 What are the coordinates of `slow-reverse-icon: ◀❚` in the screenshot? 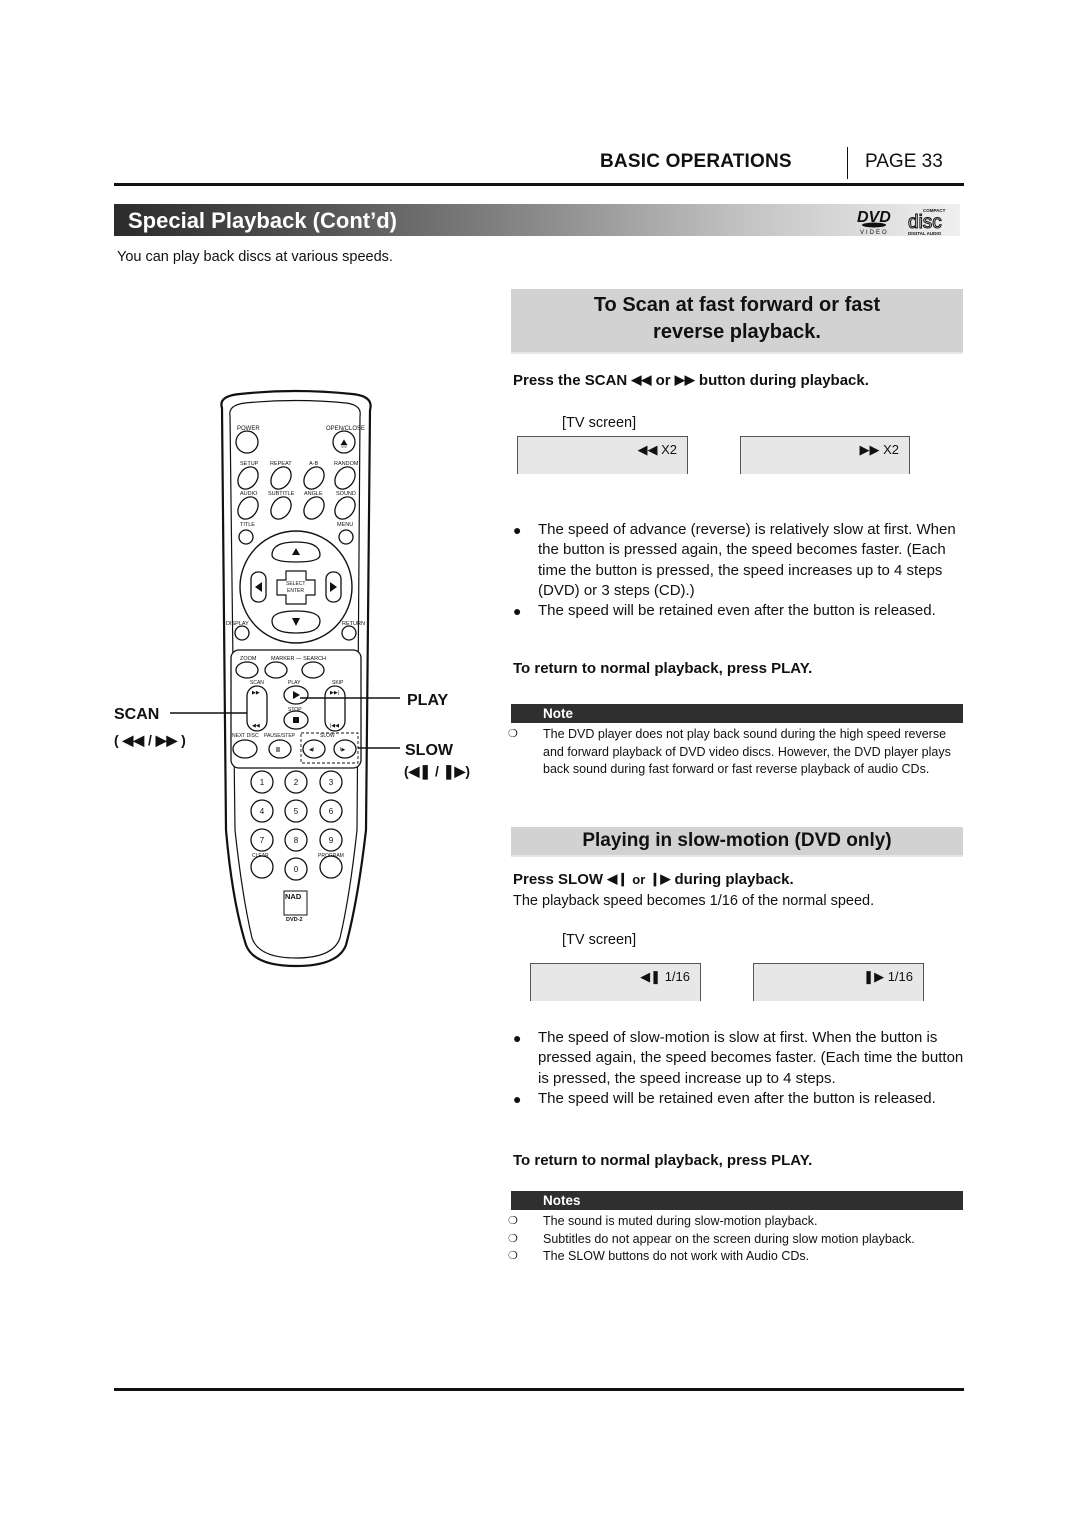 It's located at (651, 976).